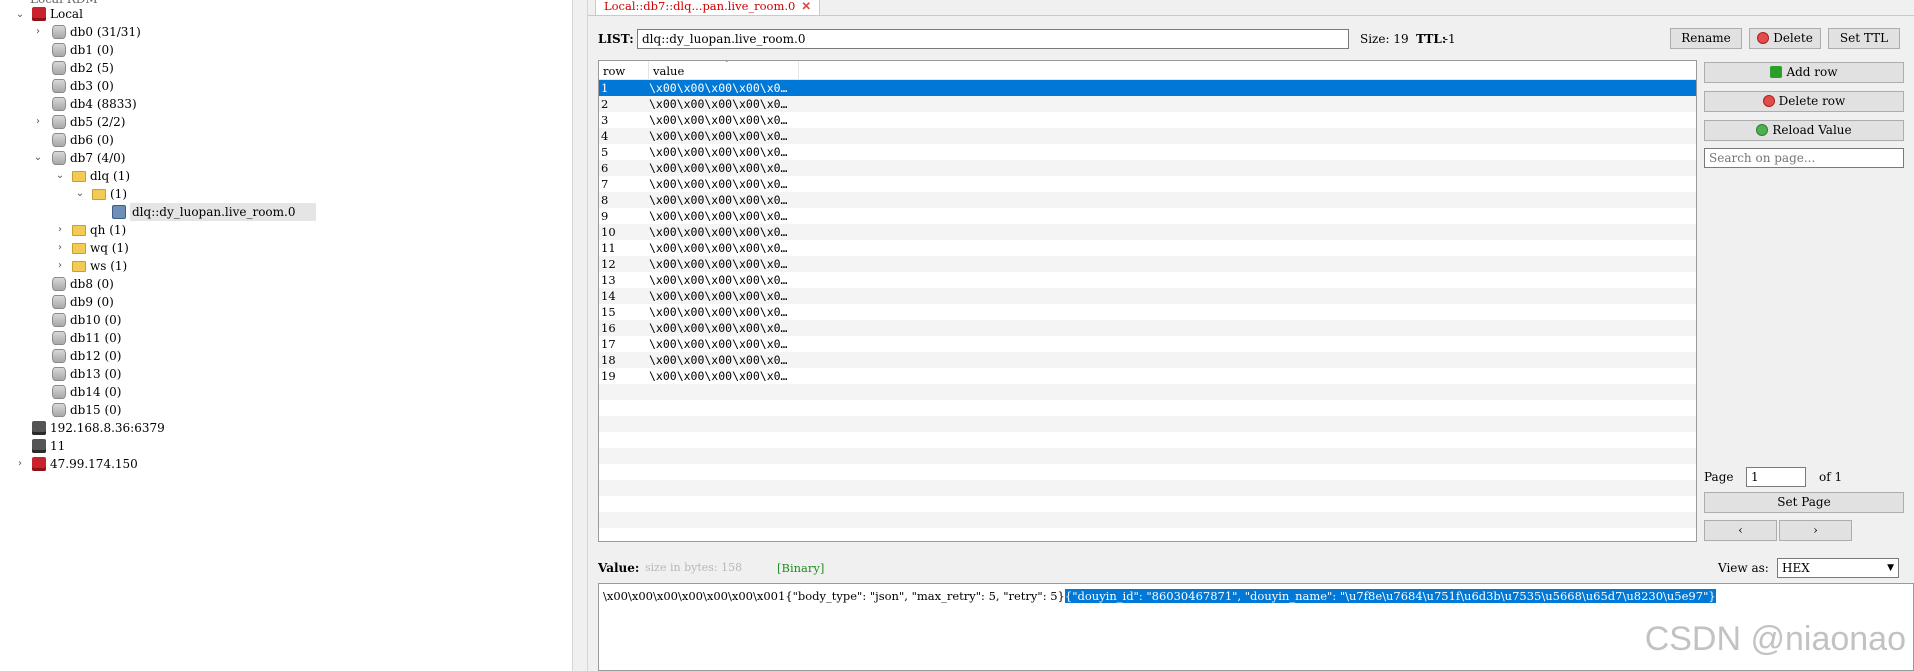  I want to click on row-number-cell: 17, so click(608, 344).